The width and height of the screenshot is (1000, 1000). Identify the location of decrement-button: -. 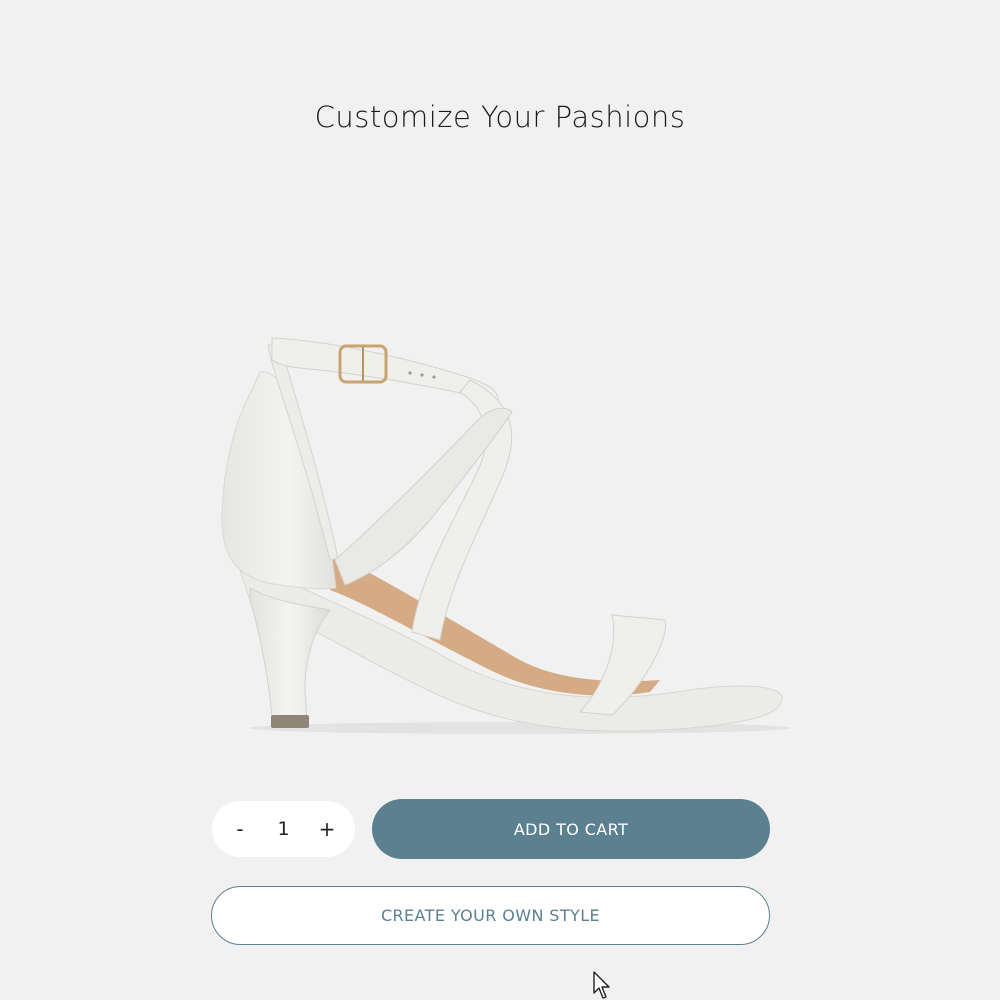
(240, 829).